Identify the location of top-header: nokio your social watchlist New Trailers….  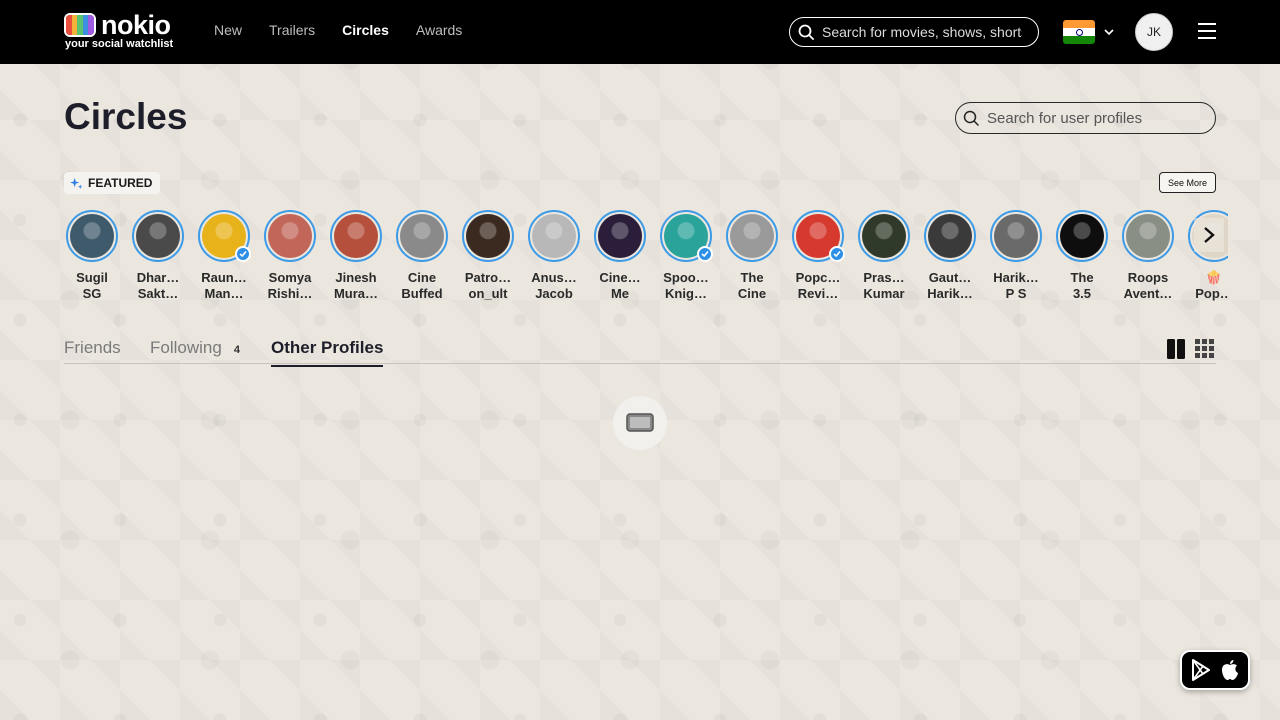
(640, 32).